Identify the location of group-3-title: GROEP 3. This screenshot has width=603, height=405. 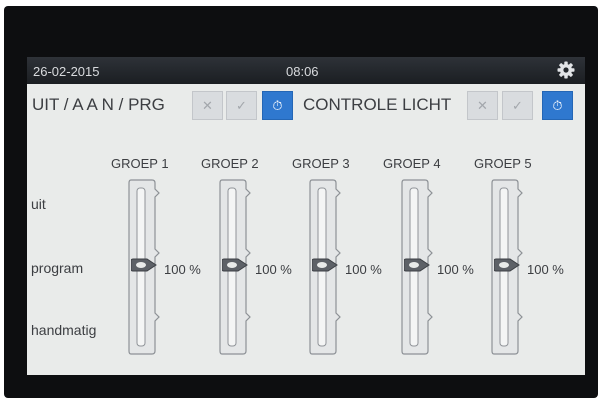
(321, 163).